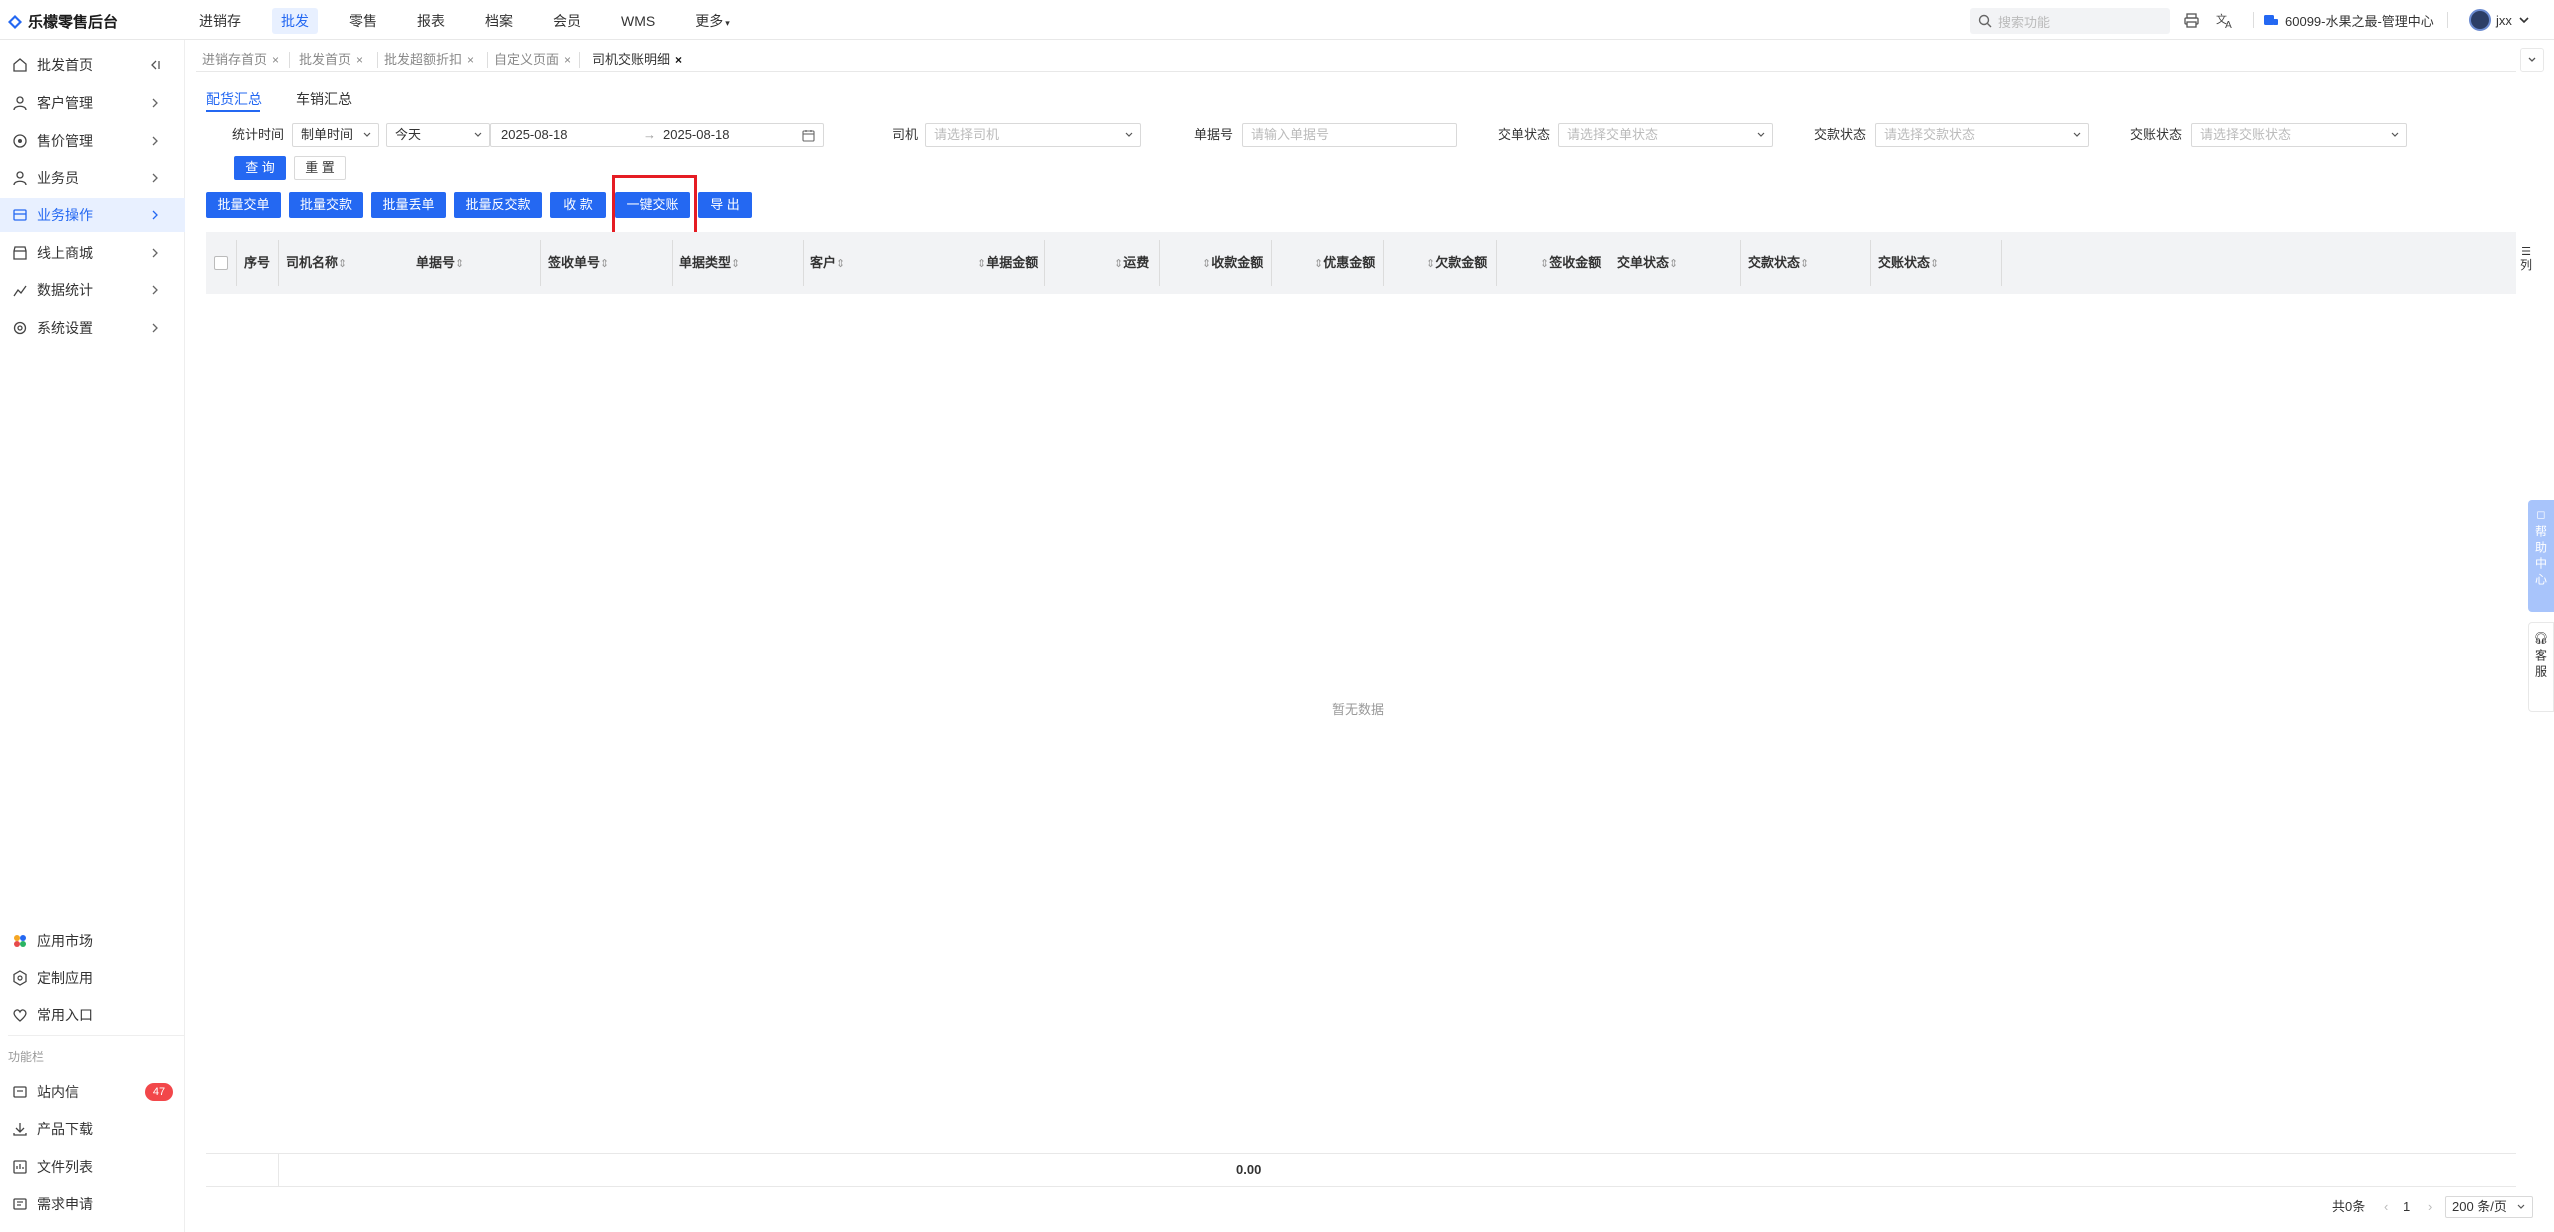 This screenshot has height=1232, width=2554. What do you see at coordinates (92, 1167) in the screenshot?
I see `sidebar-item-files: 文件列表` at bounding box center [92, 1167].